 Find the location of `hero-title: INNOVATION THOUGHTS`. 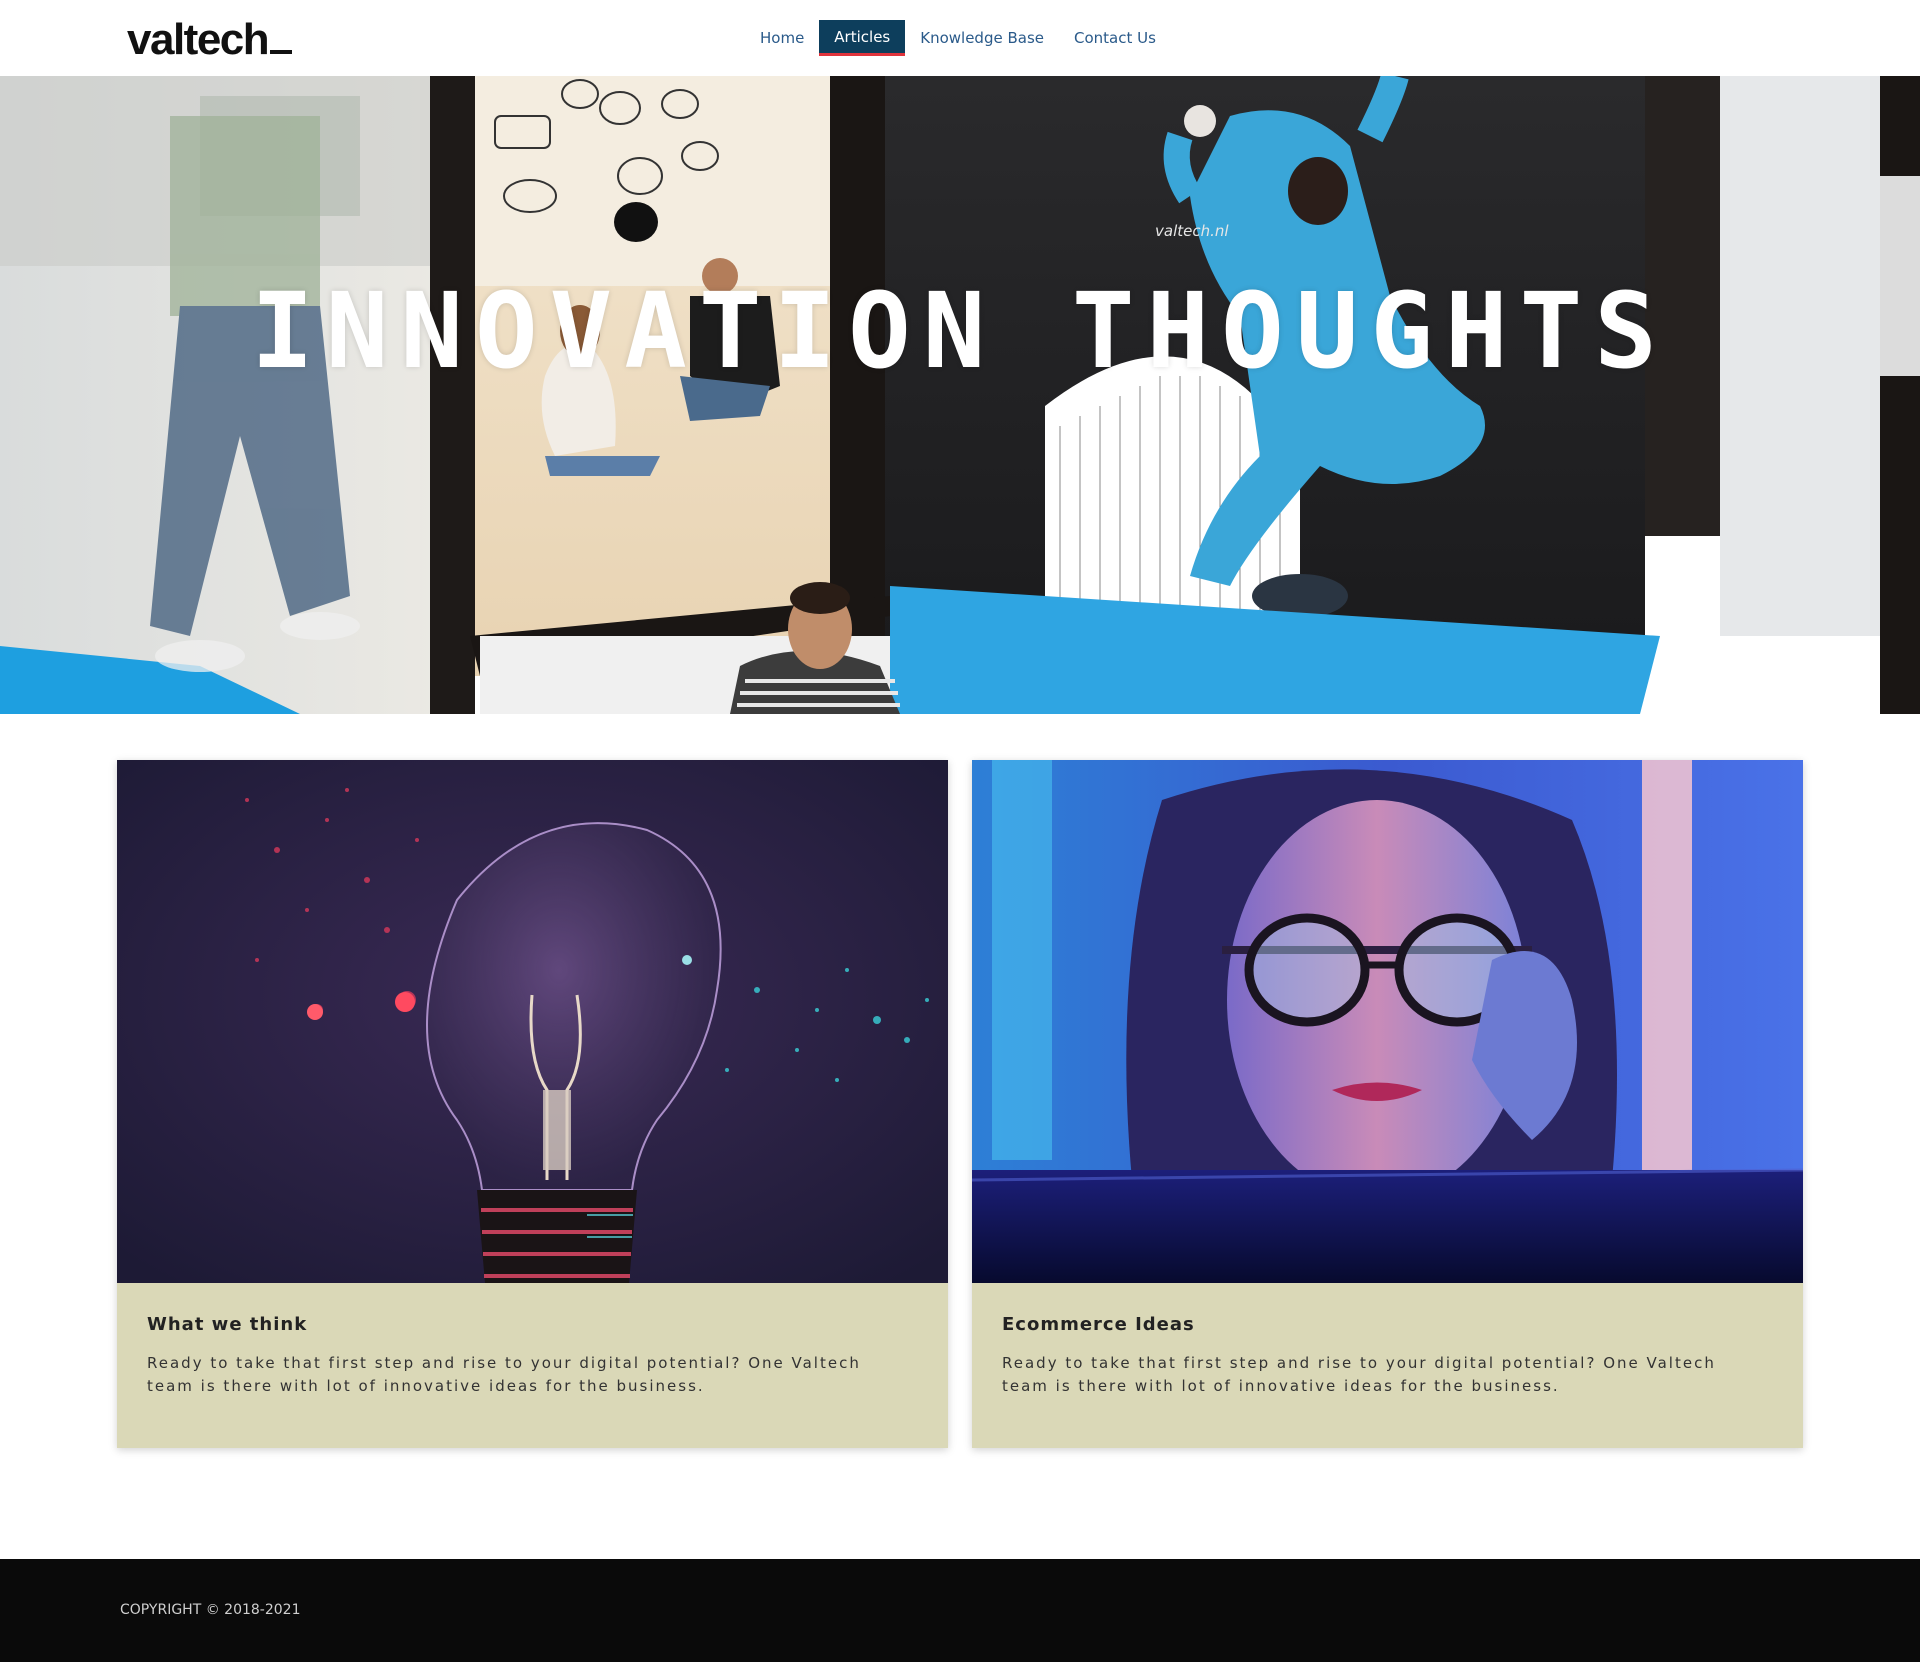

hero-title: INNOVATION THOUGHTS is located at coordinates (960, 331).